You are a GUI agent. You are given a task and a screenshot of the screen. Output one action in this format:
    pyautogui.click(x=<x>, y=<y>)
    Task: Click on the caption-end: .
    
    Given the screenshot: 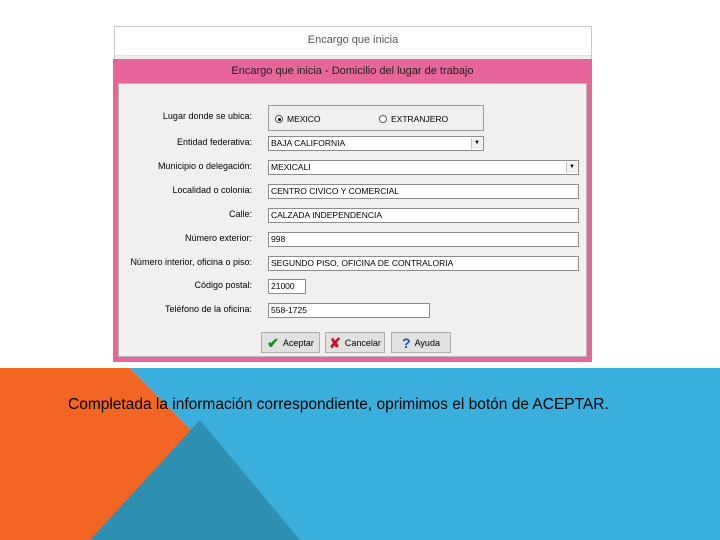 What is the action you would take?
    pyautogui.click(x=606, y=404)
    